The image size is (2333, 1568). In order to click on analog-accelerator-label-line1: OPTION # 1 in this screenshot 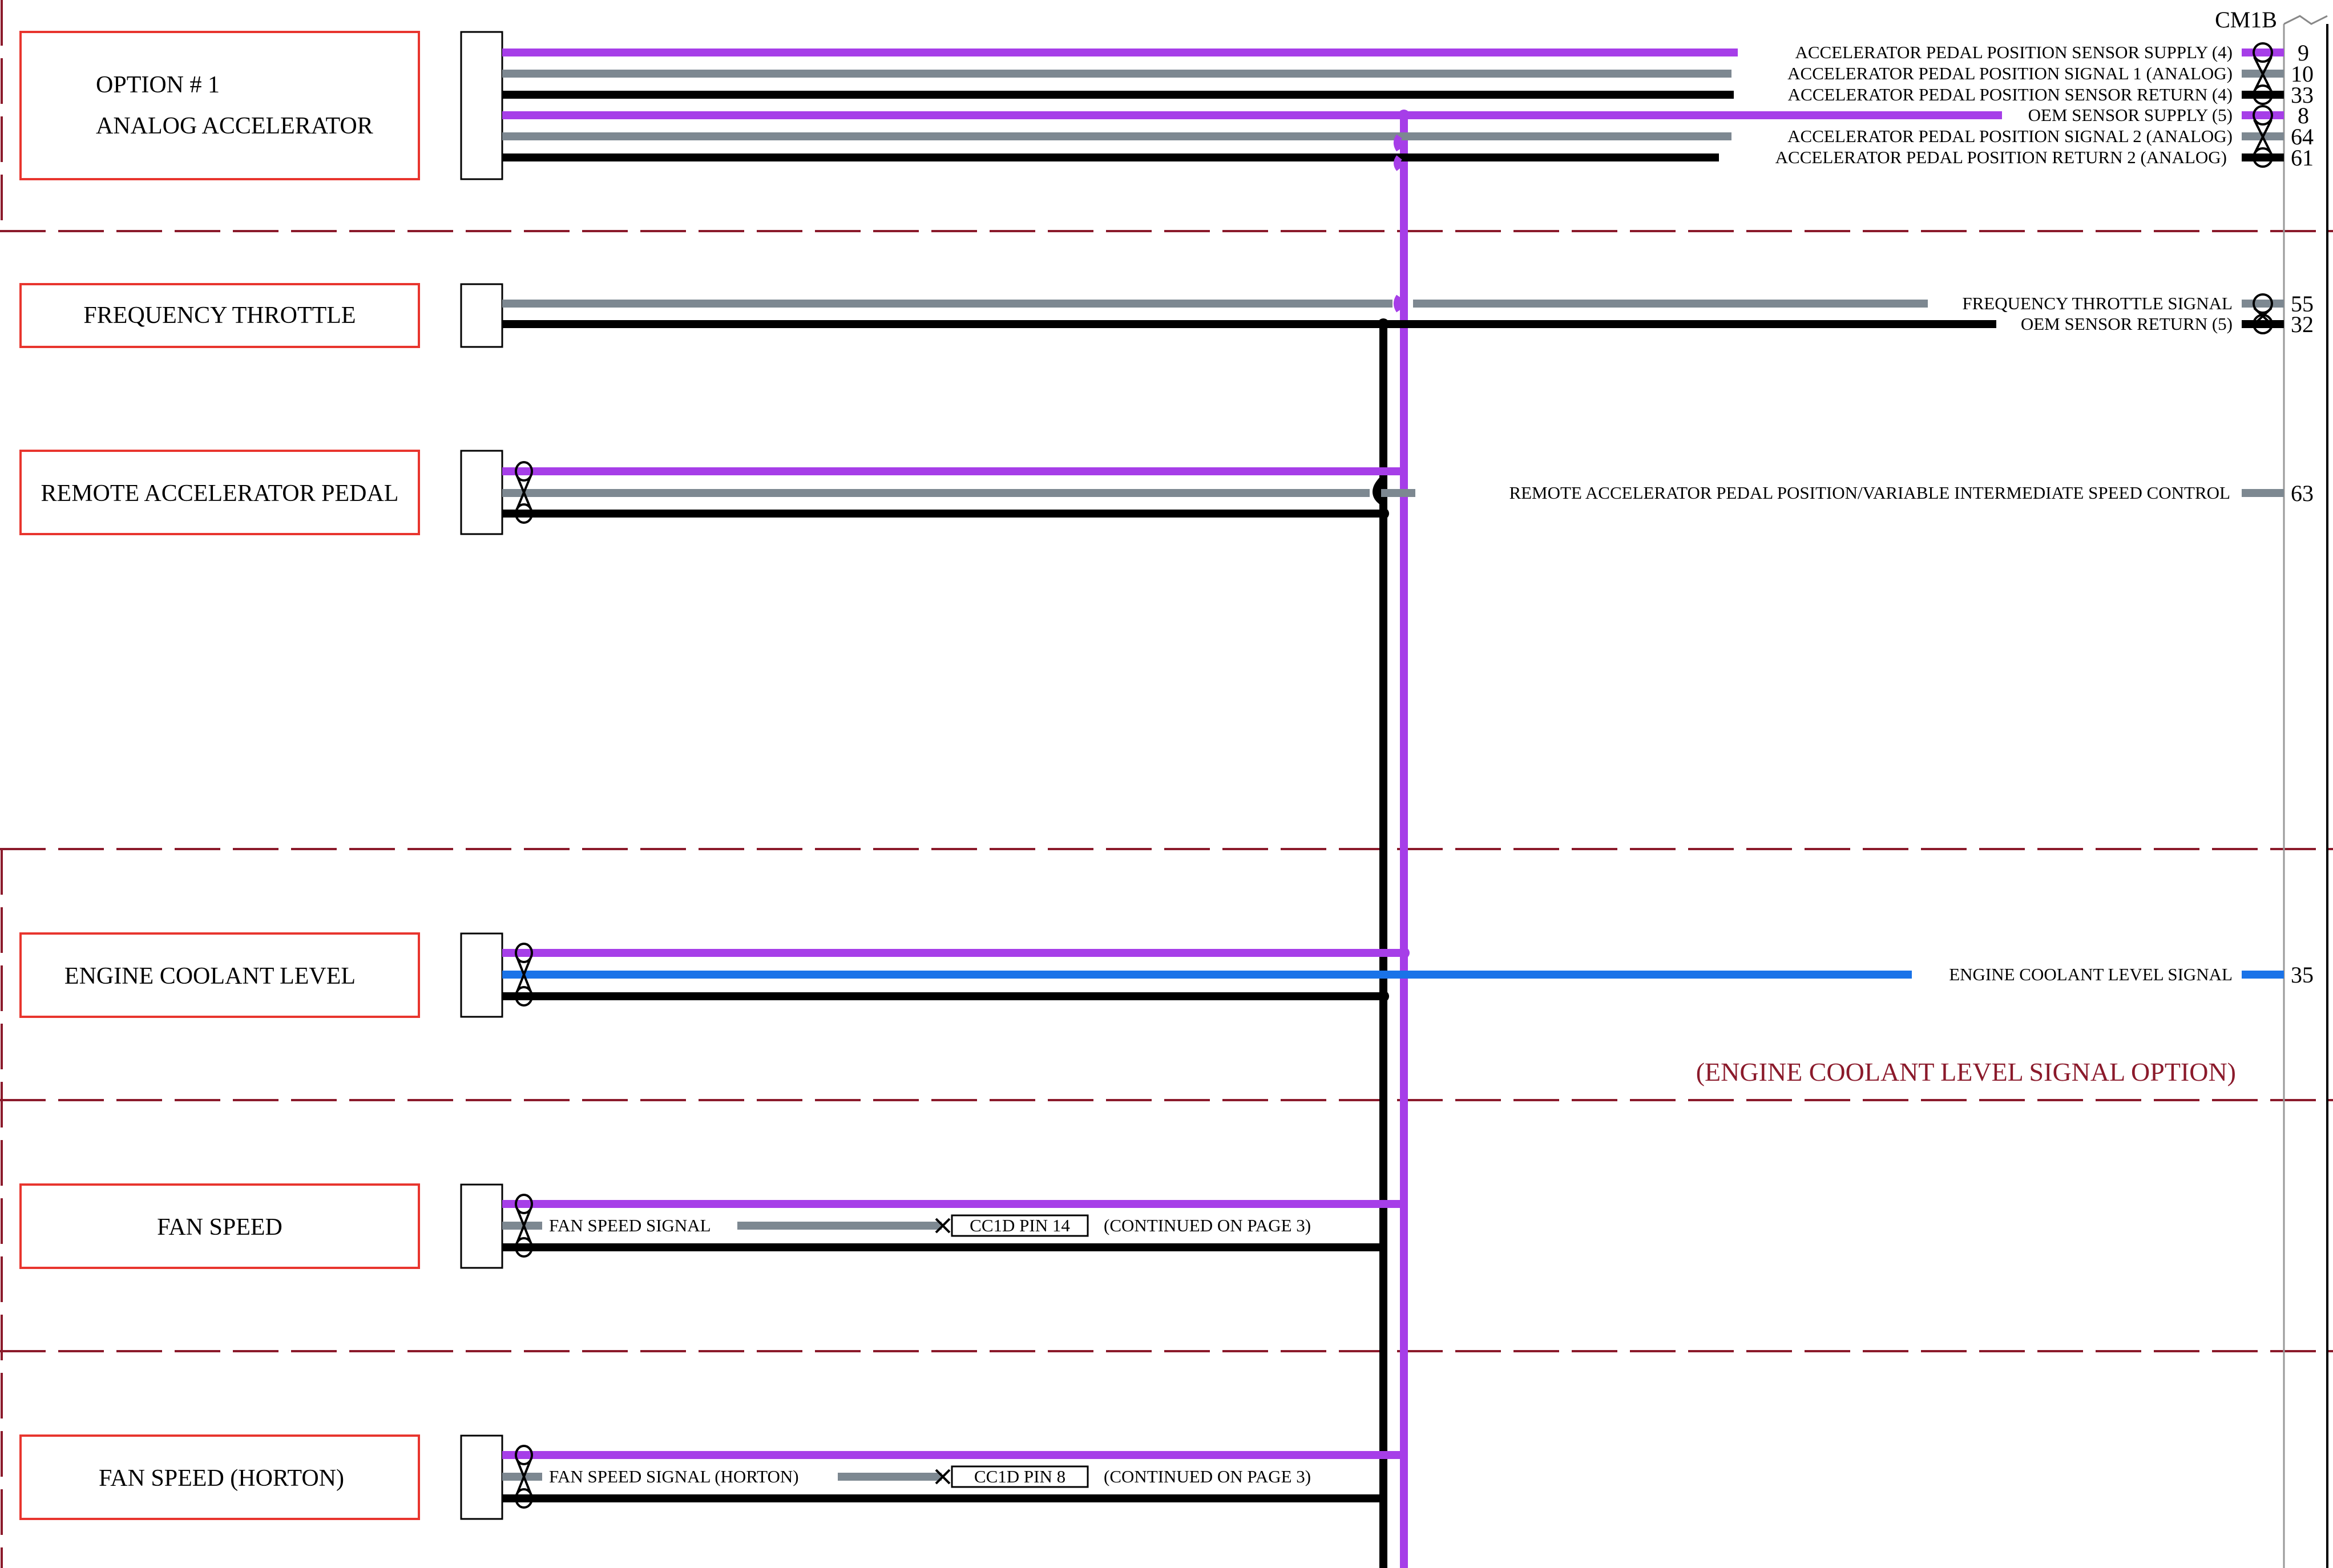, I will do `click(158, 85)`.